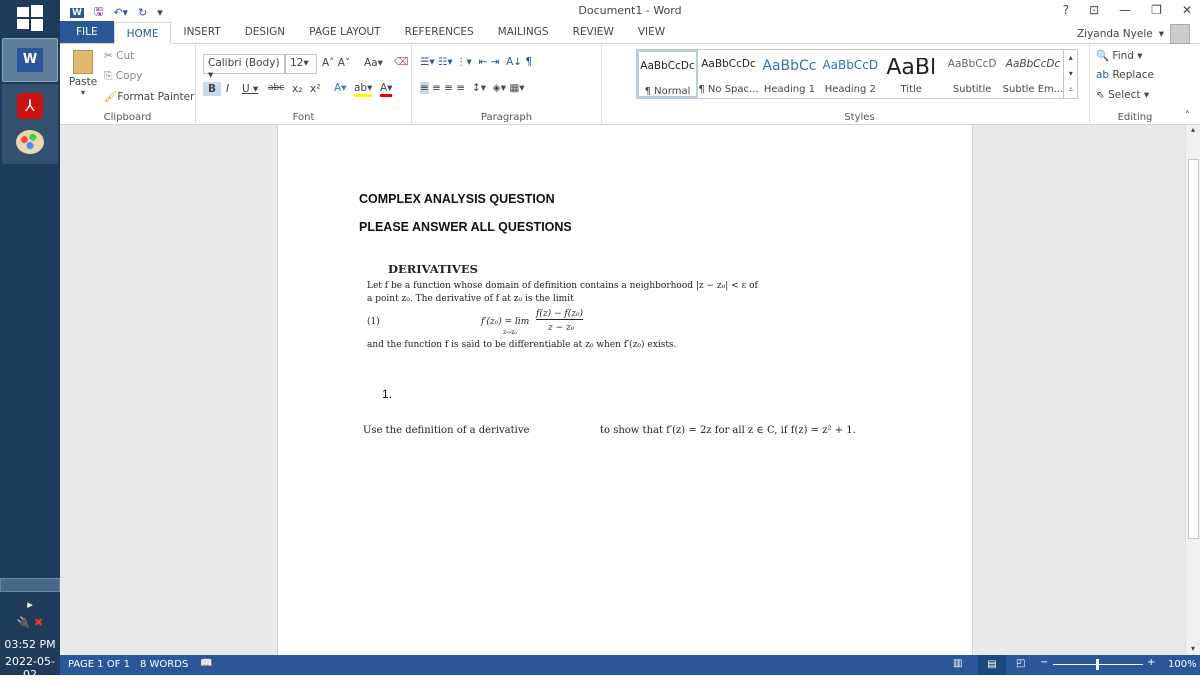 The width and height of the screenshot is (1200, 681). I want to click on clipboard-label: Clipboard, so click(127, 117).